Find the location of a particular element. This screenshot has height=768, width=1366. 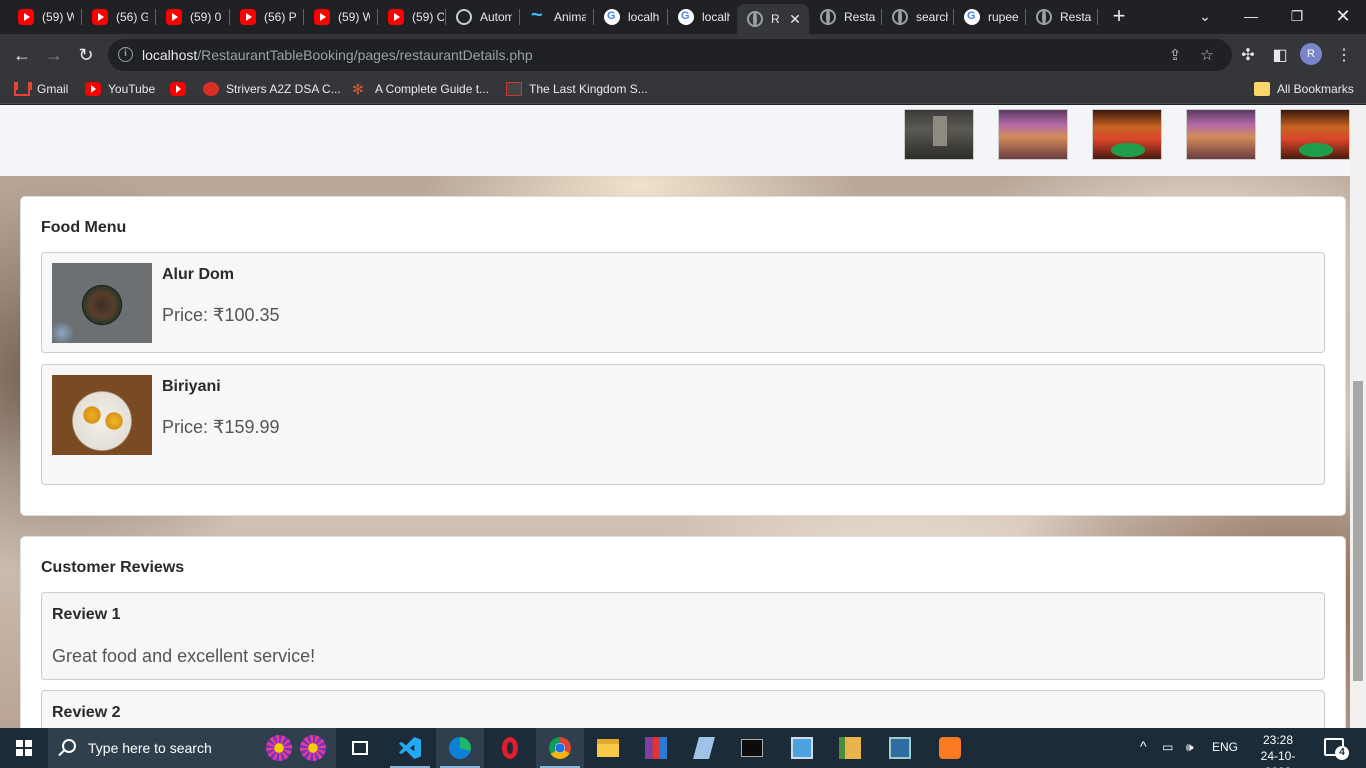

notification-count: 4 is located at coordinates (1342, 753).